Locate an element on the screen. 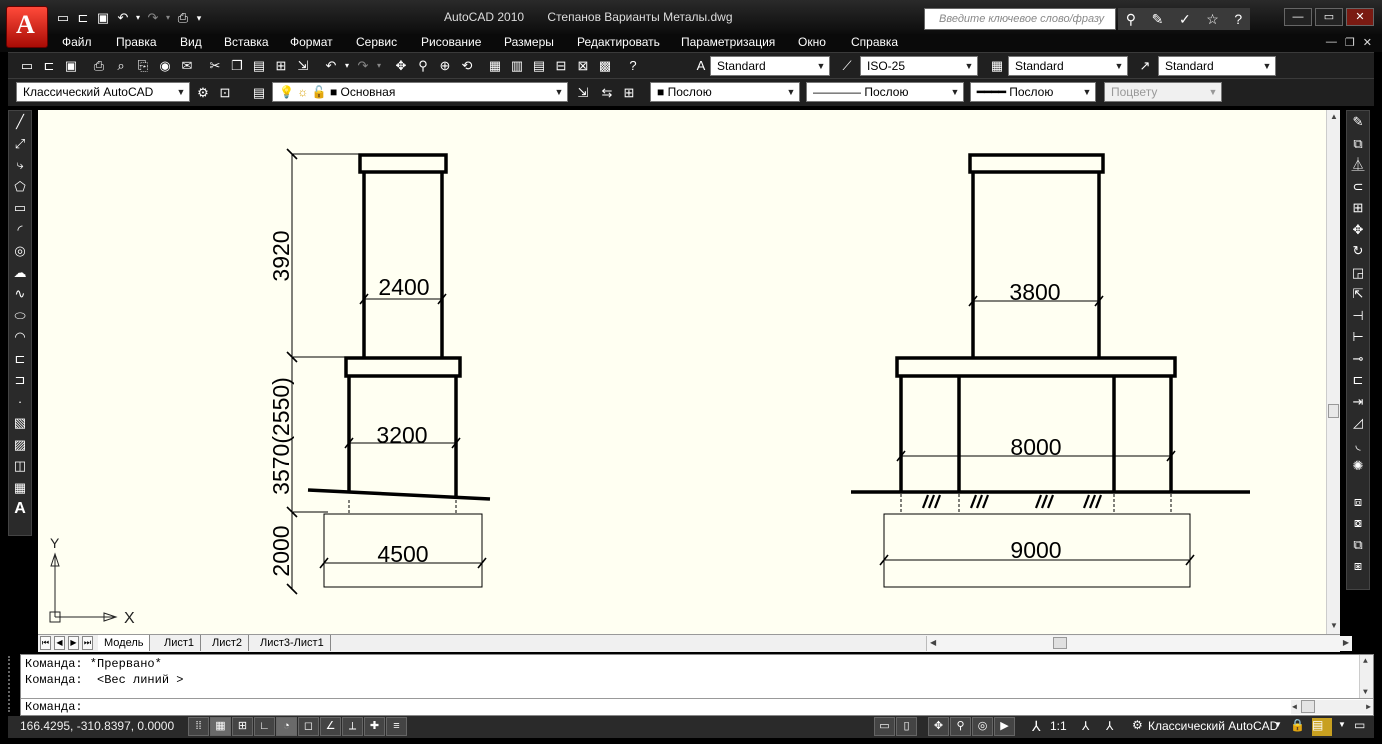 This screenshot has width=1382, height=744. qat-dropdown-icon: ▾ is located at coordinates (199, 18).